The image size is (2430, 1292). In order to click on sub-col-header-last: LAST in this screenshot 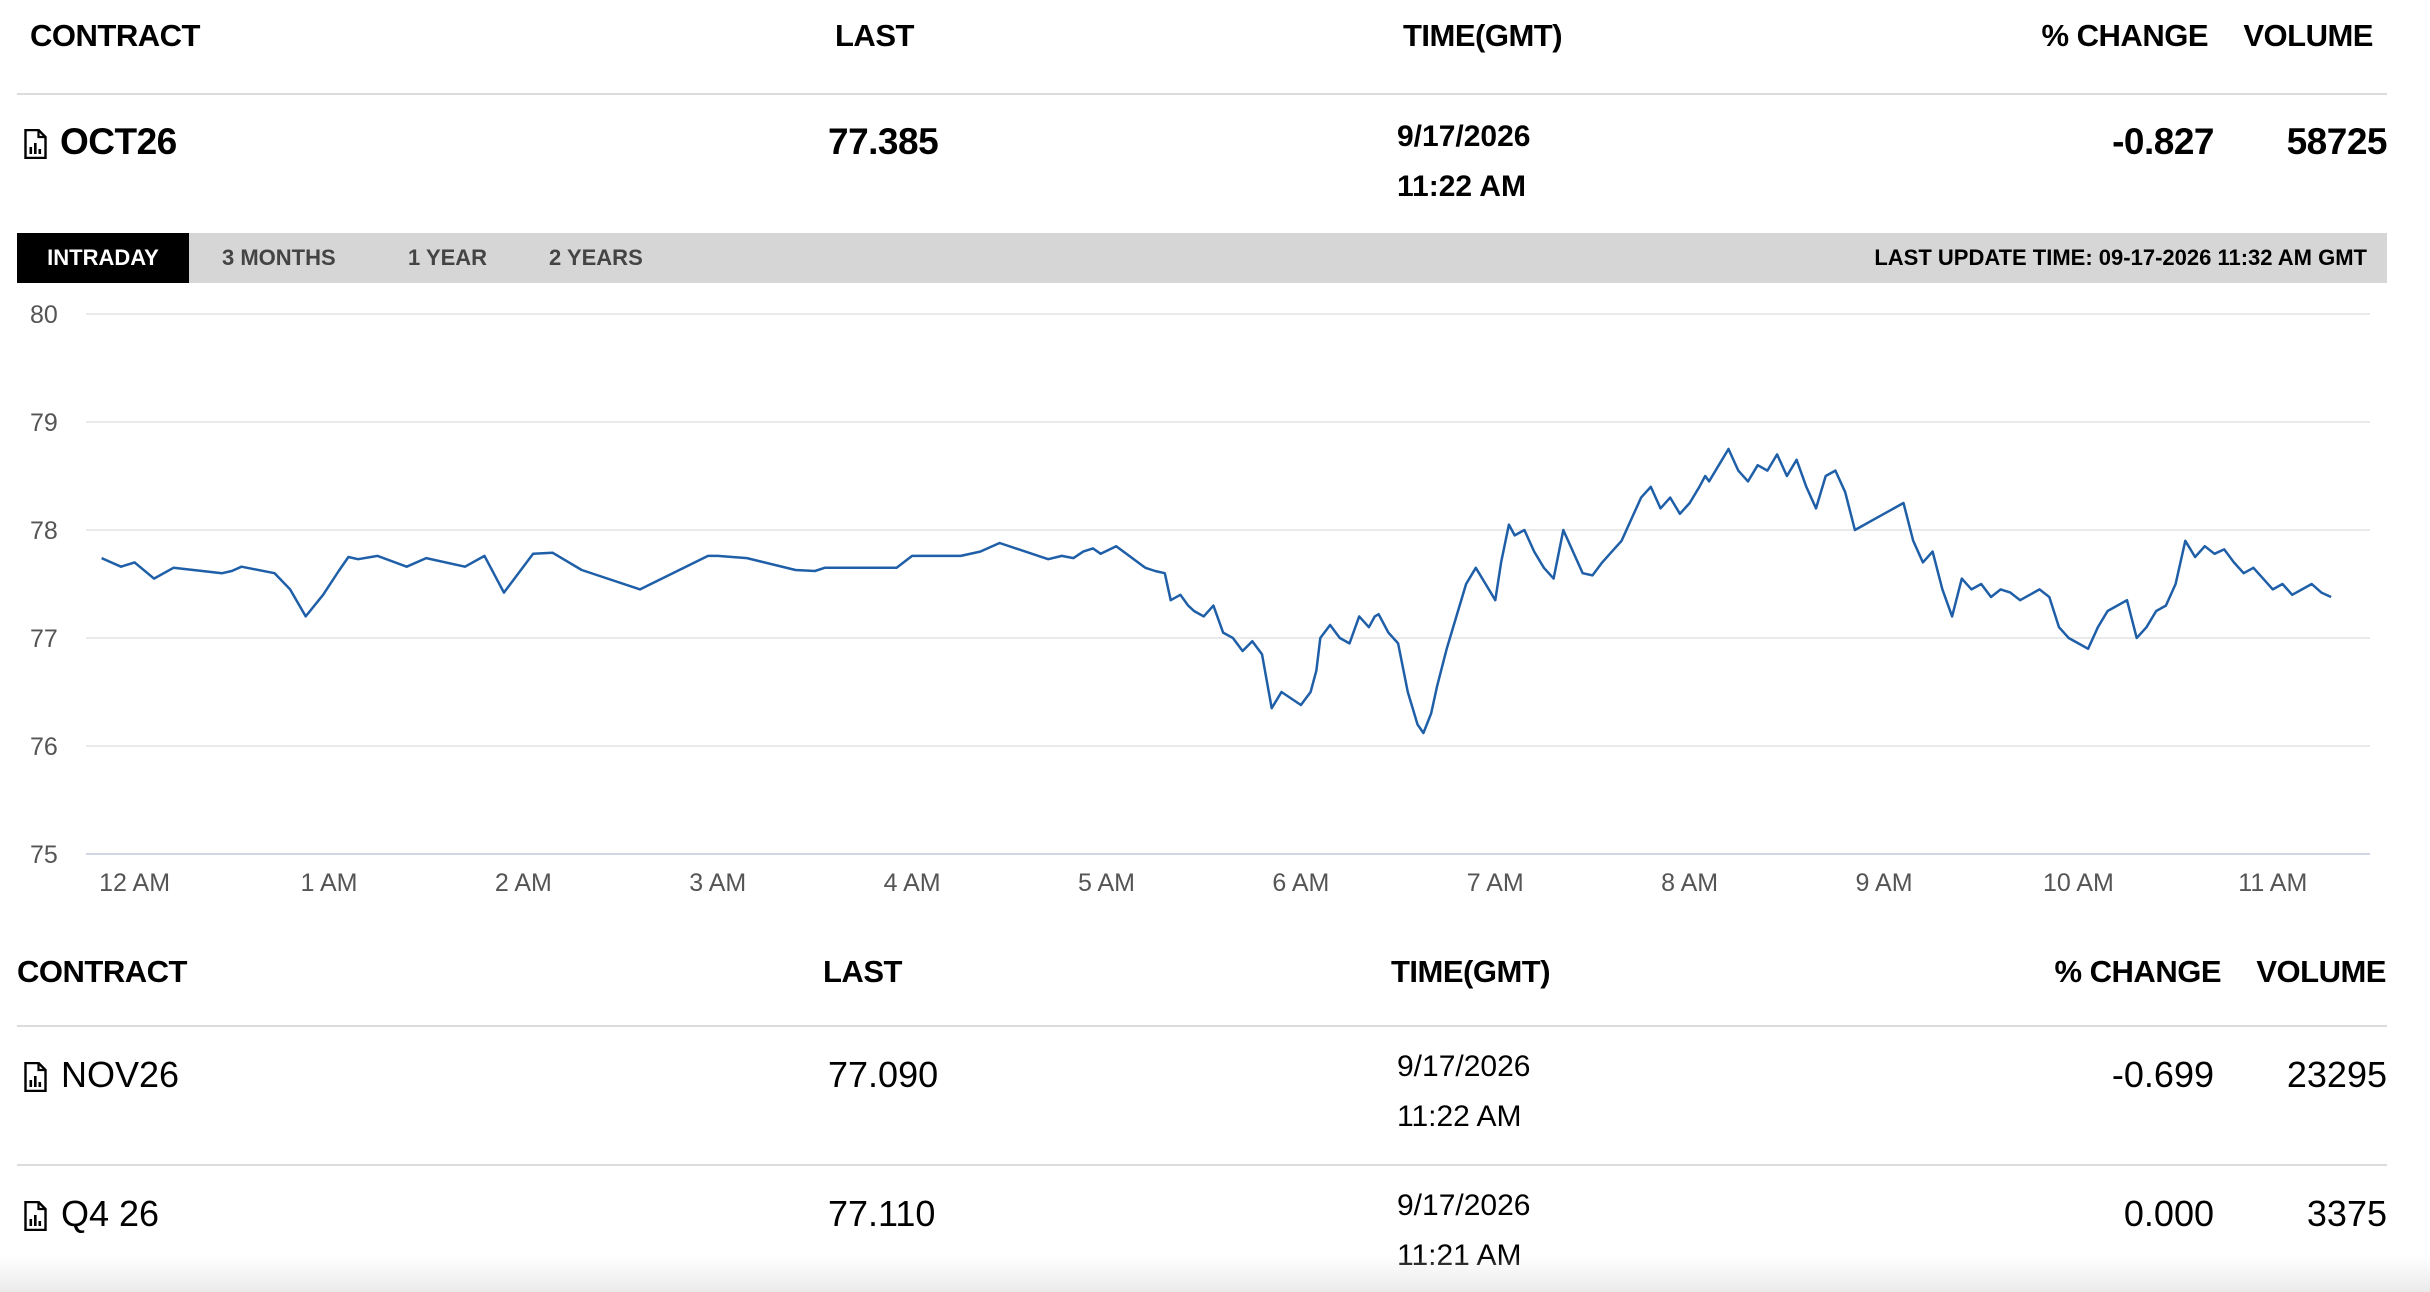, I will do `click(862, 971)`.